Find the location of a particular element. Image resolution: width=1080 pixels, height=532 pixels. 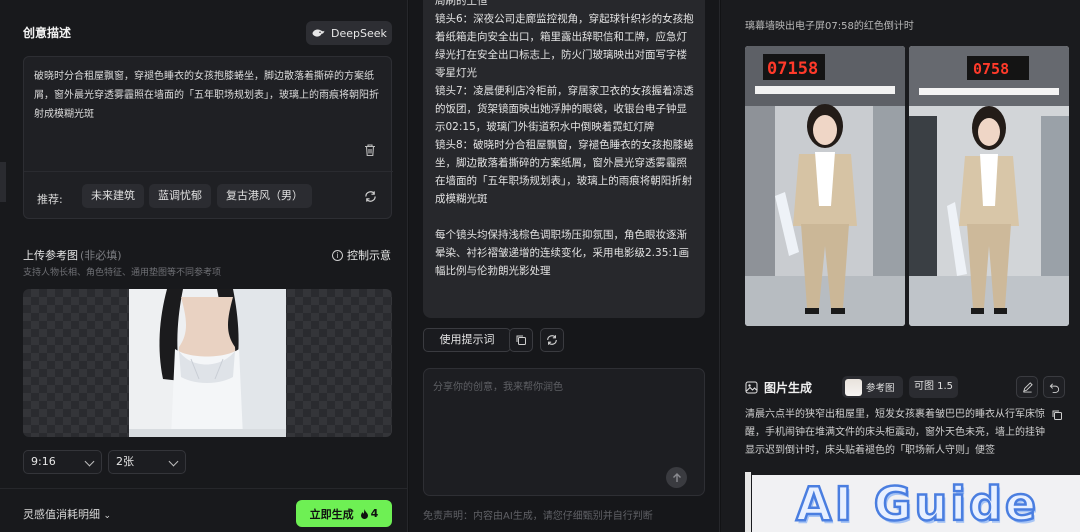

cost-detail-toggle: 灵感值消耗明细 ⌄ is located at coordinates (67, 514).